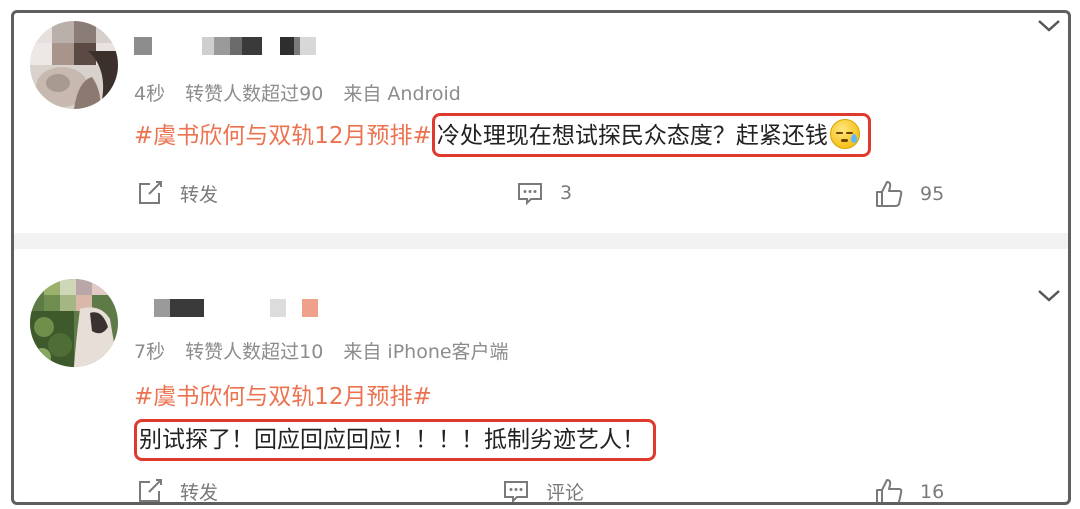  What do you see at coordinates (932, 194) in the screenshot?
I see `like-count: 95` at bounding box center [932, 194].